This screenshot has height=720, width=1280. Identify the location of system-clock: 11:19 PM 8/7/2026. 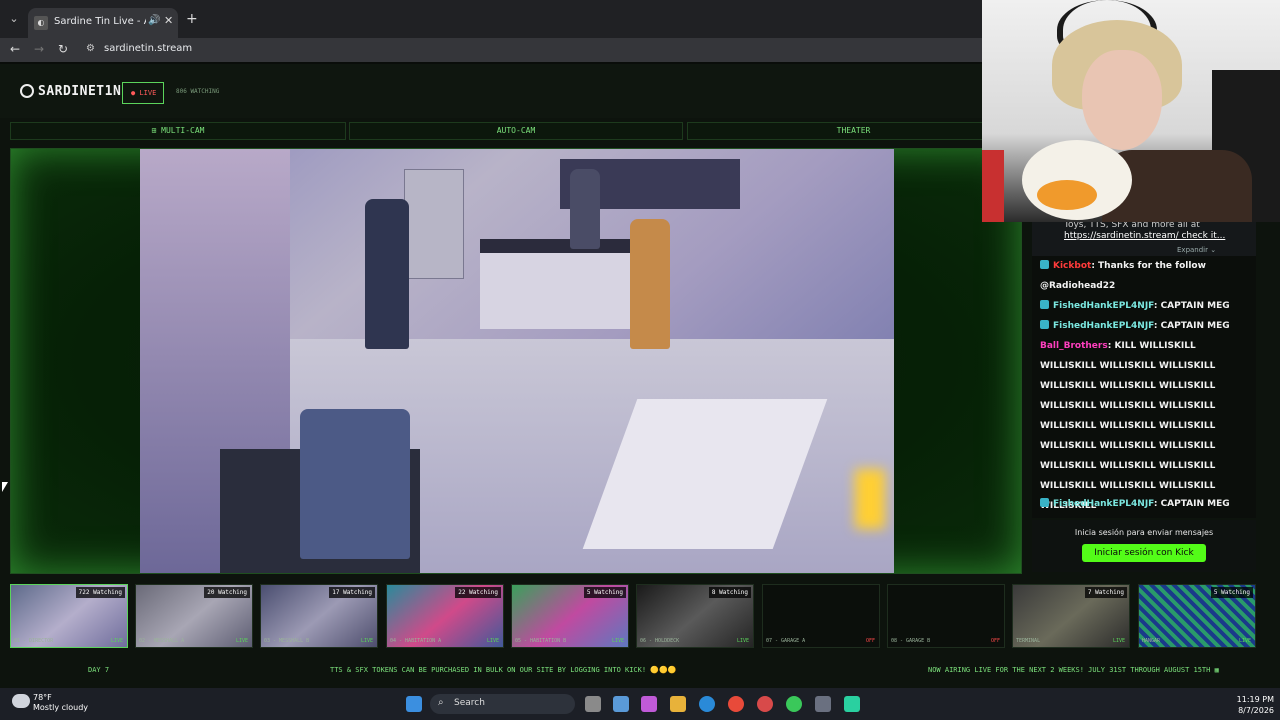
(1245, 705).